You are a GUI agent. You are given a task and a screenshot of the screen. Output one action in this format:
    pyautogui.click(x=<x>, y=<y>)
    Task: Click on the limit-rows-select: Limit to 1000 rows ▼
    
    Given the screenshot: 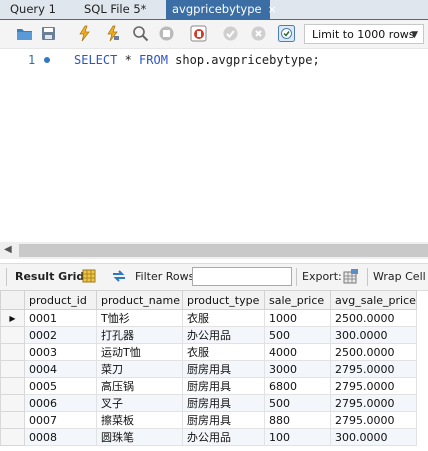 What is the action you would take?
    pyautogui.click(x=364, y=34)
    